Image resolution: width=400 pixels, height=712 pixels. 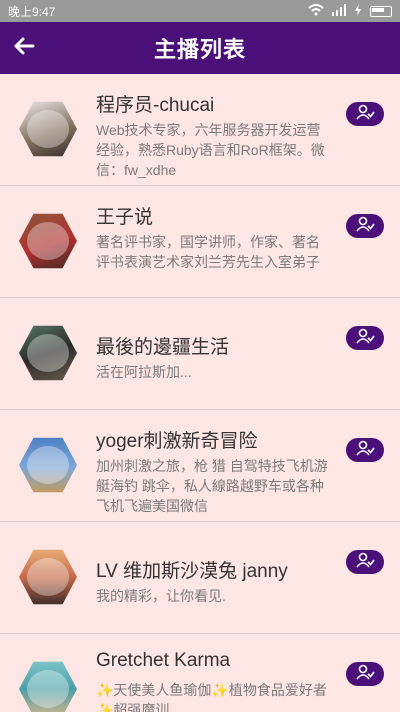 What do you see at coordinates (200, 673) in the screenshot?
I see `list-item: Gretchet Karma ✨天使美人鱼瑜伽✨植物食品爱好者✨超强魔训` at bounding box center [200, 673].